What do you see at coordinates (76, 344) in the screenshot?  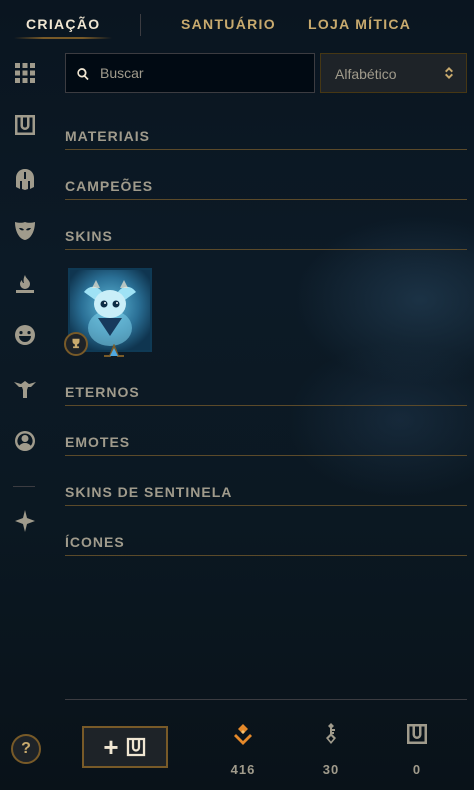 I see `trophy-icon` at bounding box center [76, 344].